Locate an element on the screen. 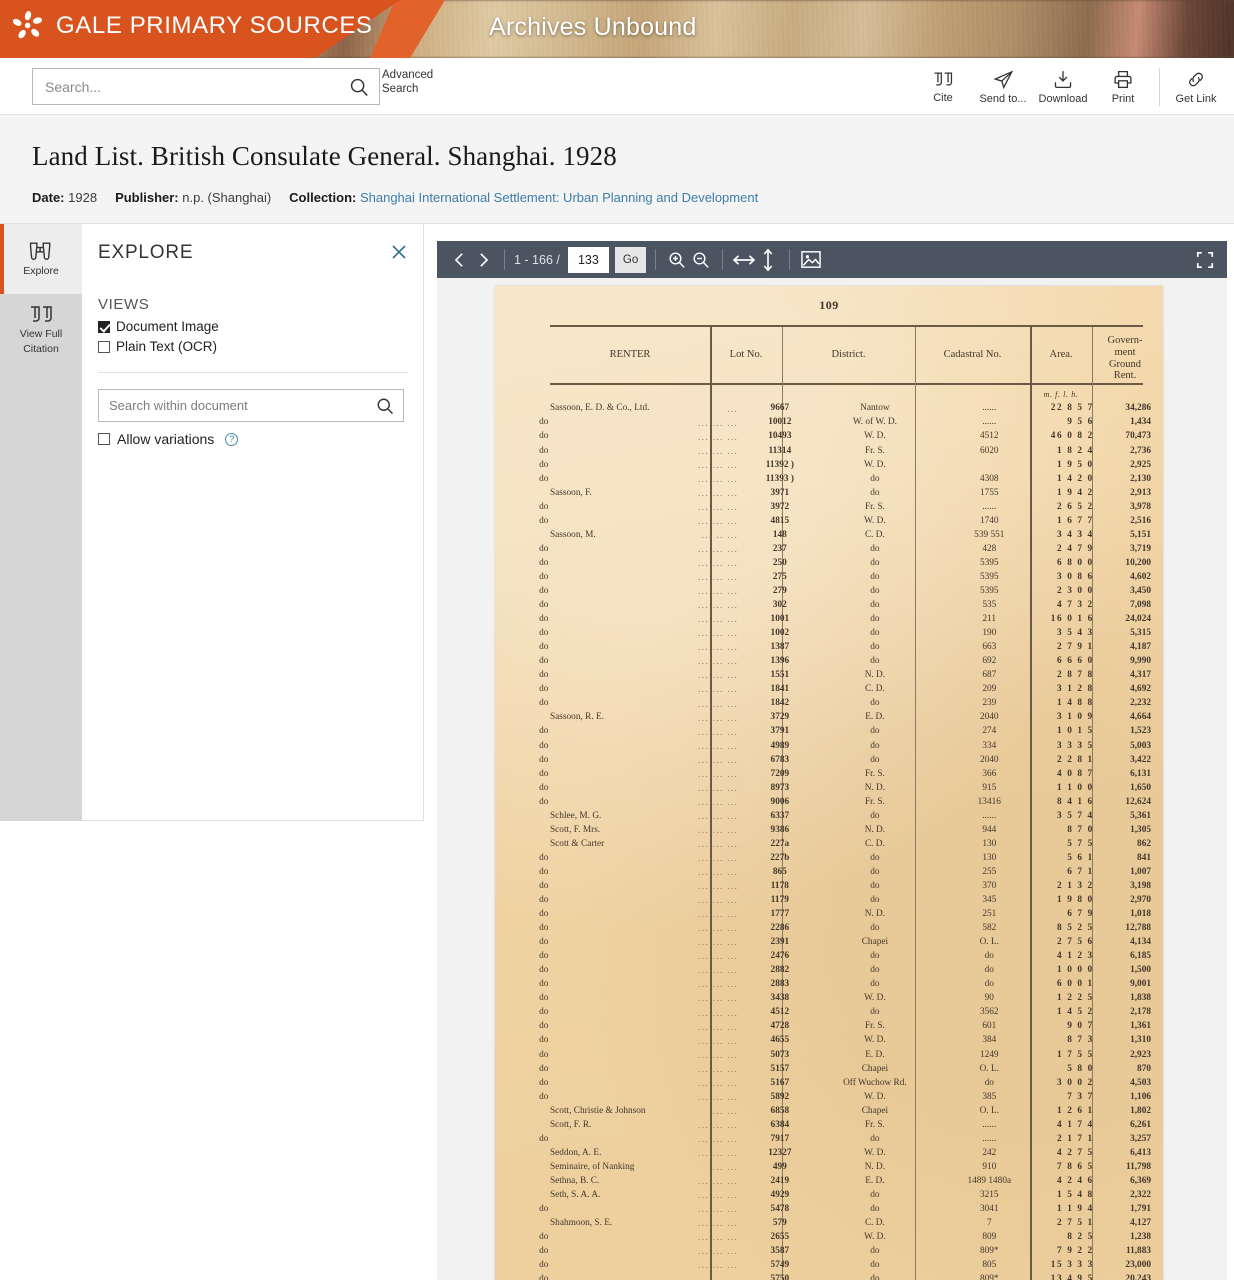 Image resolution: width=1234 pixels, height=1280 pixels. fit-height-button is located at coordinates (768, 260).